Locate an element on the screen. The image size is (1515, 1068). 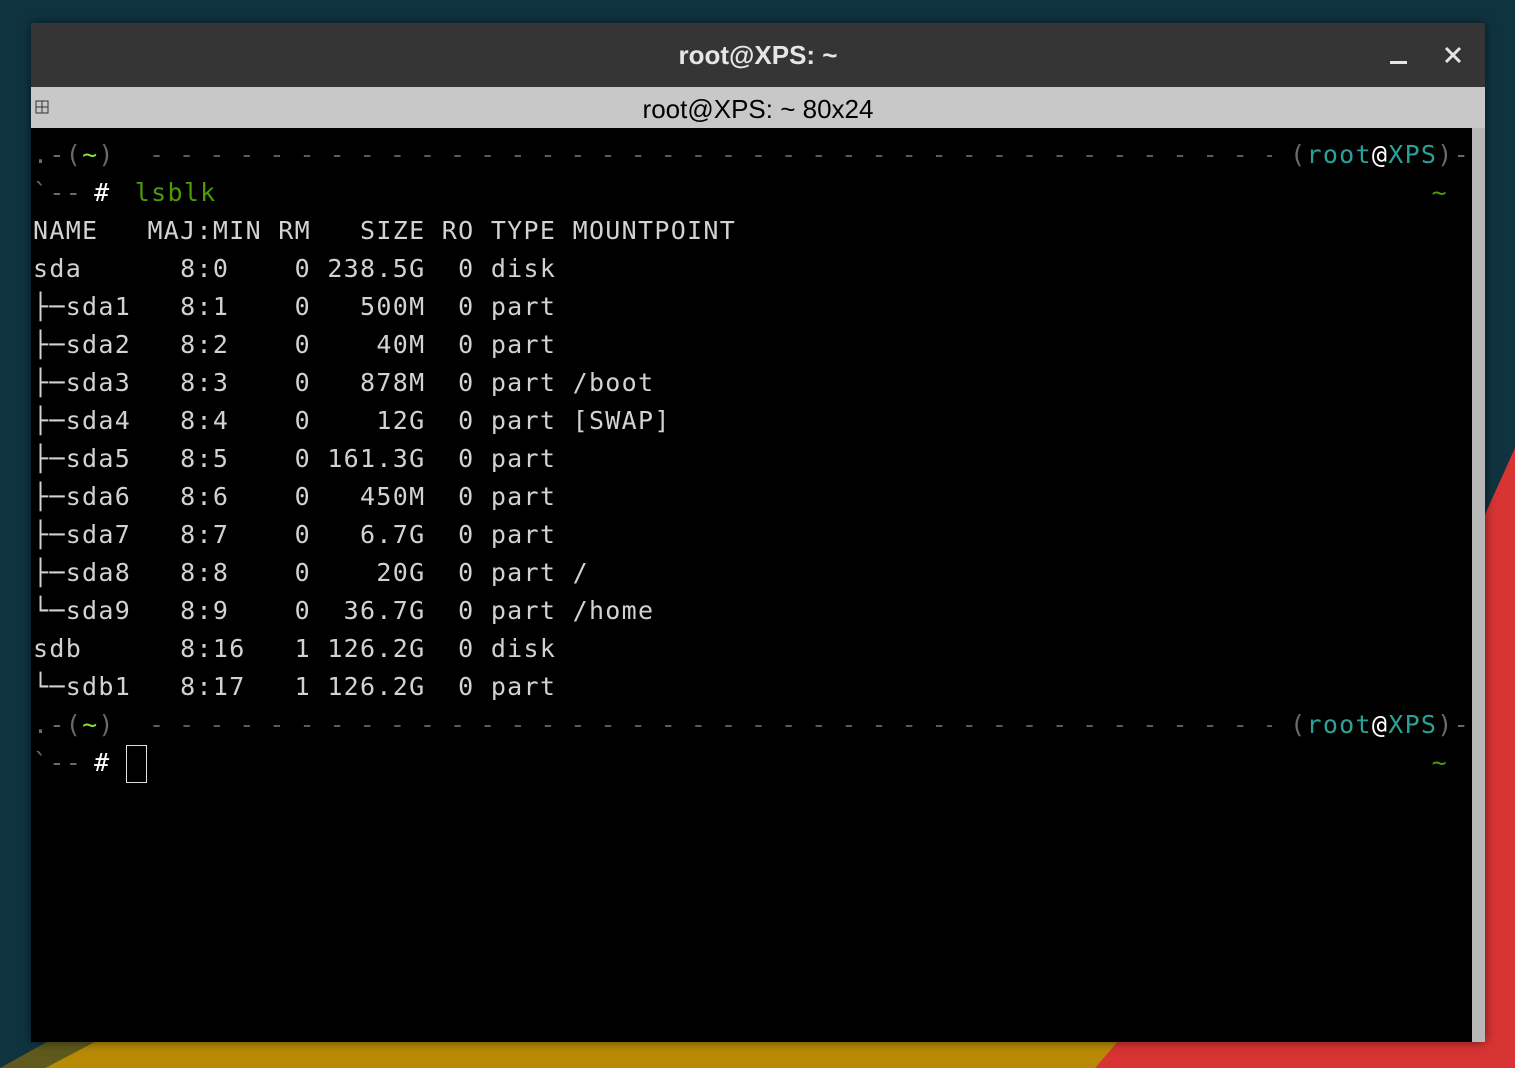
table-row: ├─sda8 8:8 0 20G 0 part / is located at coordinates (311, 572).